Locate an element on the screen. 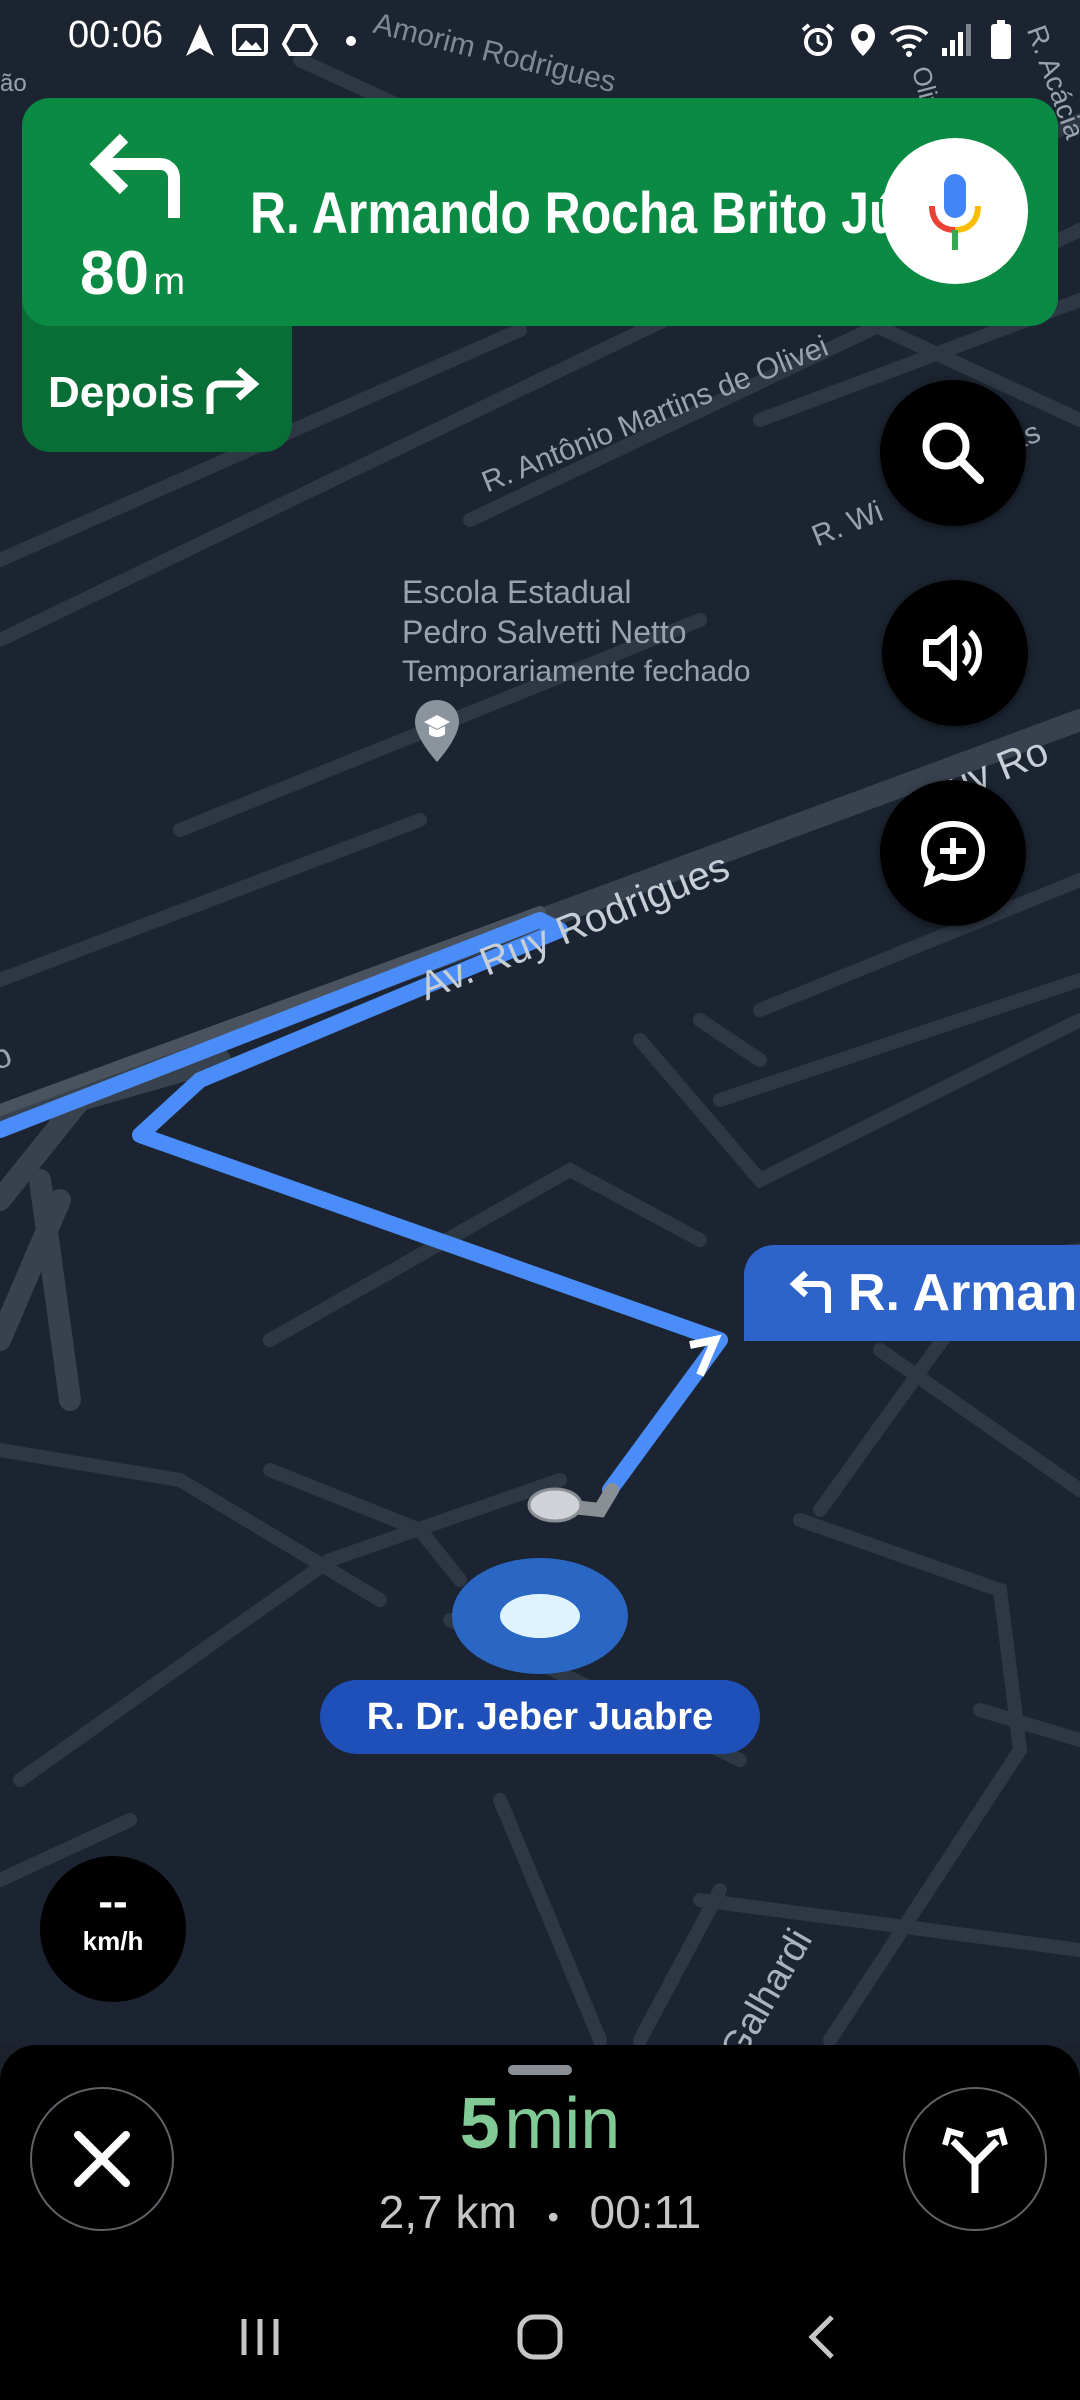 This screenshot has height=2400, width=1080. trip-details: 2,7 km • 00:11 is located at coordinates (540, 2212).